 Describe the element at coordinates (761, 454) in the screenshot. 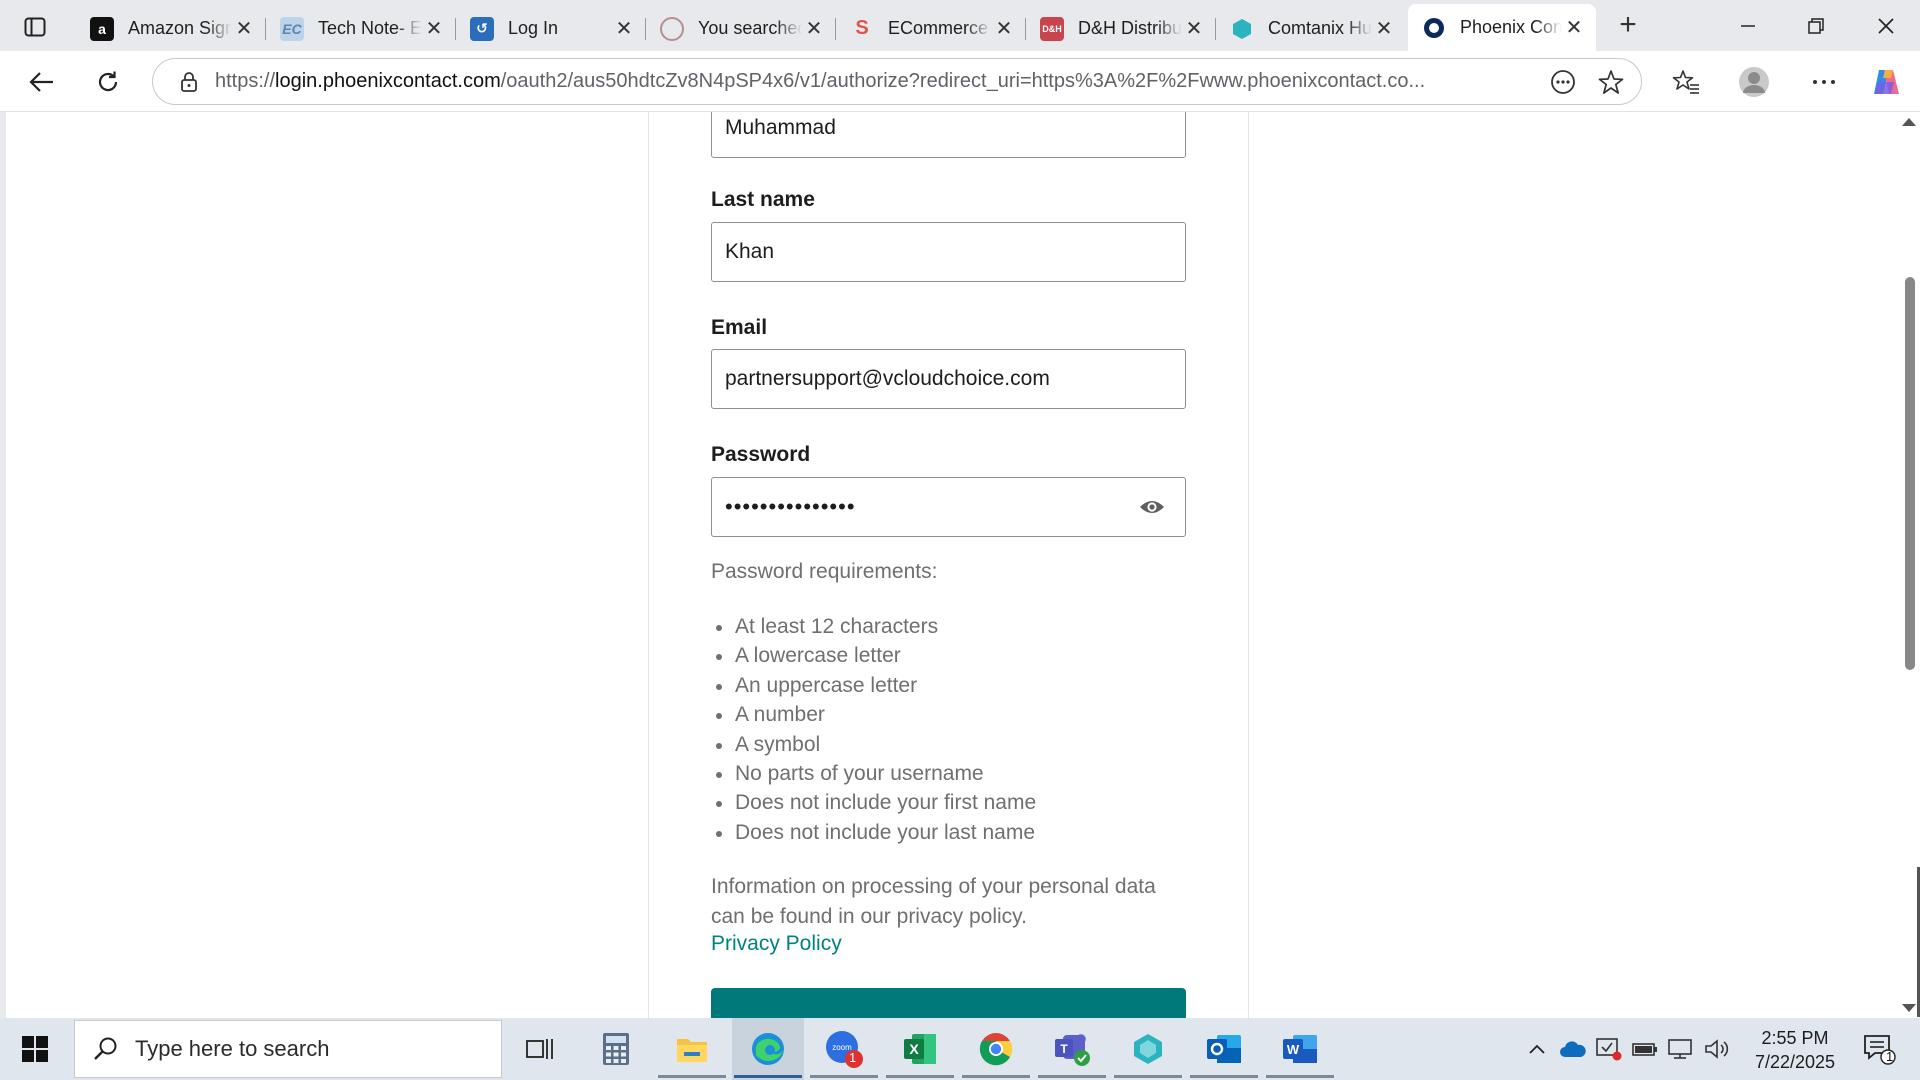

I see `password-label: Password` at that location.